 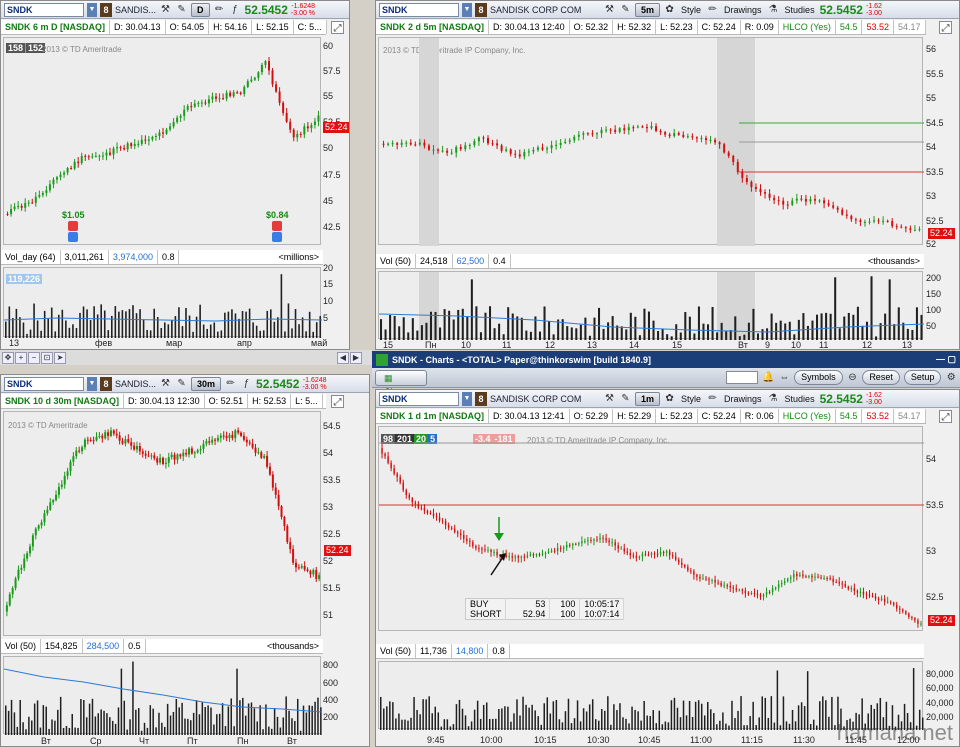 I want to click on link-icon: ⇔, so click(x=785, y=377).